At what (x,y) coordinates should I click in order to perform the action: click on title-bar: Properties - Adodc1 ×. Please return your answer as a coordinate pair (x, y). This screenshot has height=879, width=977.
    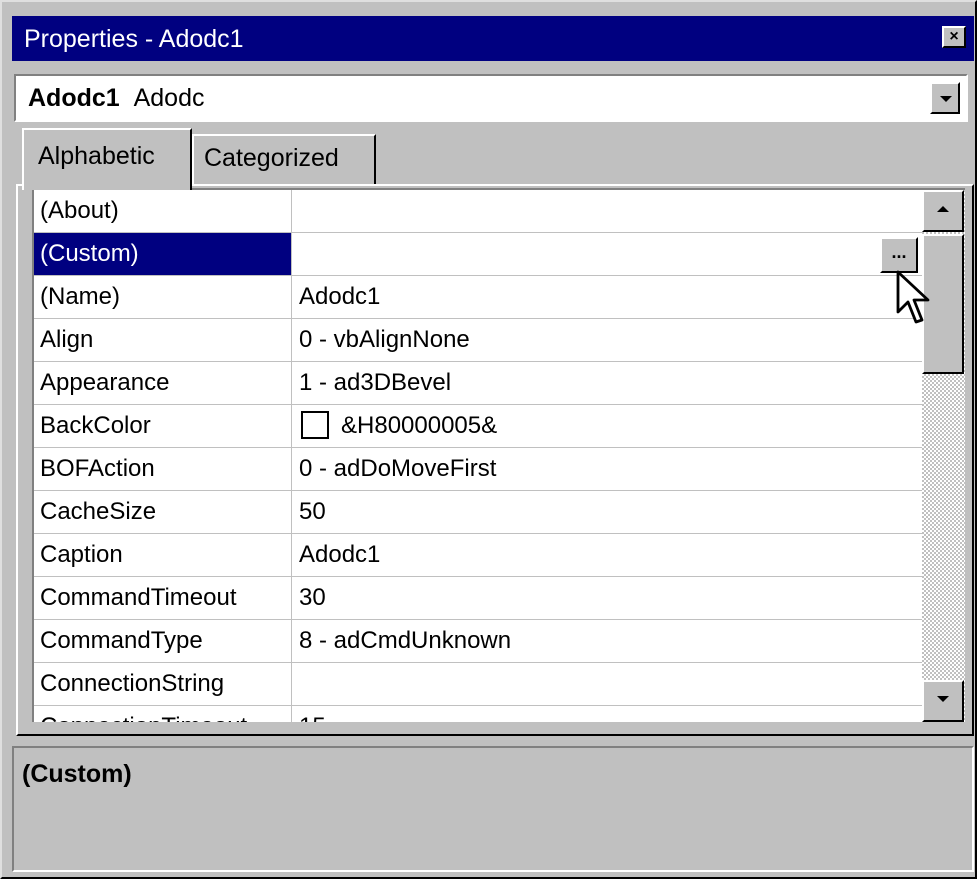
    Looking at the image, I should click on (493, 38).